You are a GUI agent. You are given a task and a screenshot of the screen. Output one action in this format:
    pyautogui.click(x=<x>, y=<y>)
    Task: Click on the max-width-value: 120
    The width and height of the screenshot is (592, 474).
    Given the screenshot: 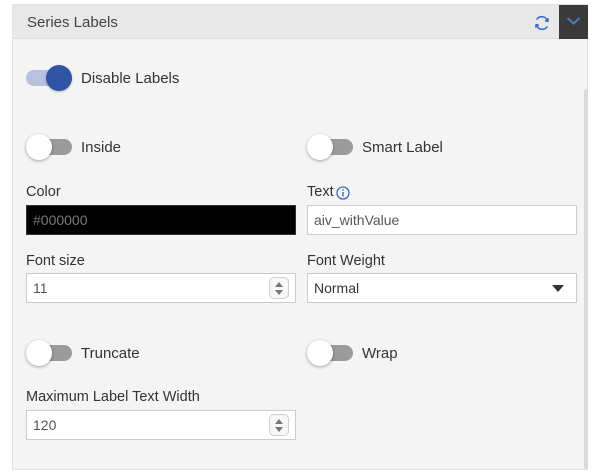 What is the action you would take?
    pyautogui.click(x=45, y=425)
    